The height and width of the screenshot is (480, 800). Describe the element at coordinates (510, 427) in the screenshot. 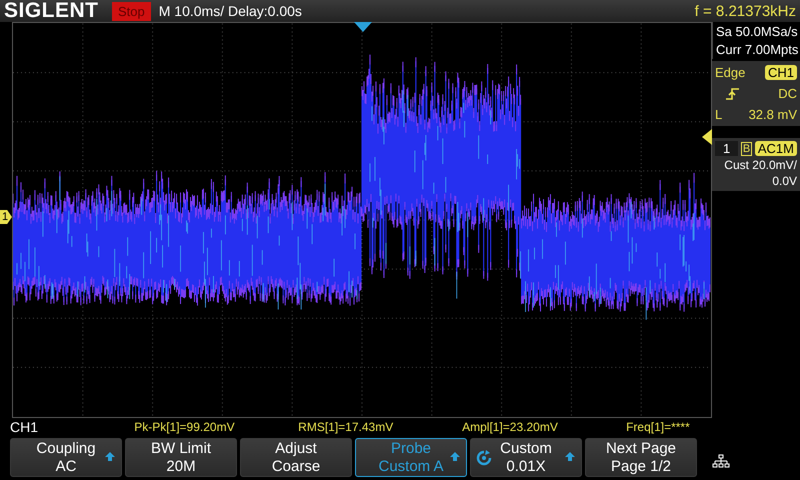

I see `measurement-readout: Ampl[1]=23.20mV` at that location.